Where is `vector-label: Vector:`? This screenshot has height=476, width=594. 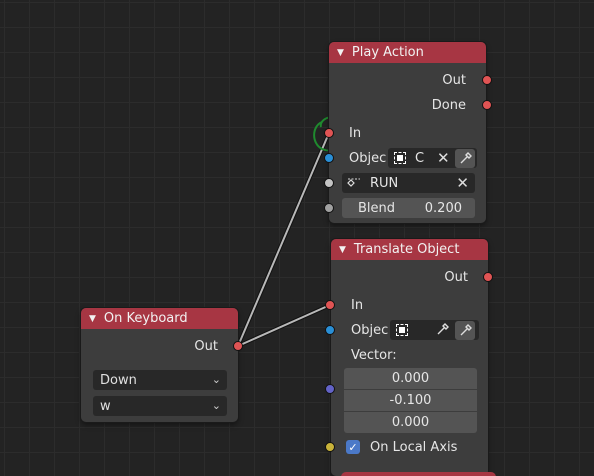
vector-label: Vector: is located at coordinates (374, 355).